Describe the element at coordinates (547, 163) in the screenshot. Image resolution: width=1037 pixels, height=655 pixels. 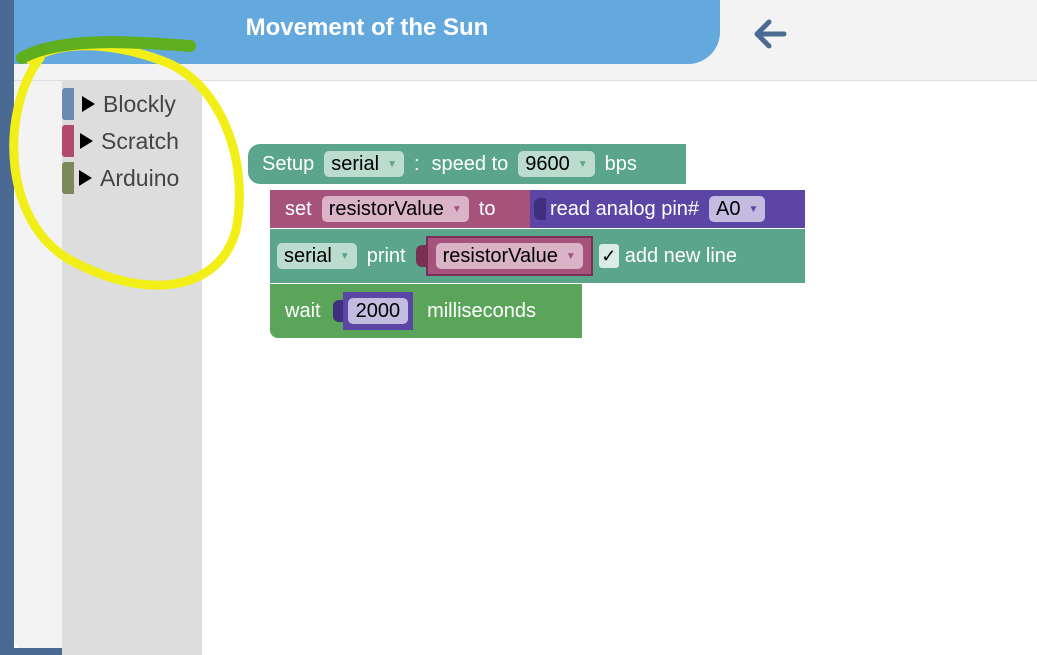
I see `speed-dropdown-value: 9600` at that location.